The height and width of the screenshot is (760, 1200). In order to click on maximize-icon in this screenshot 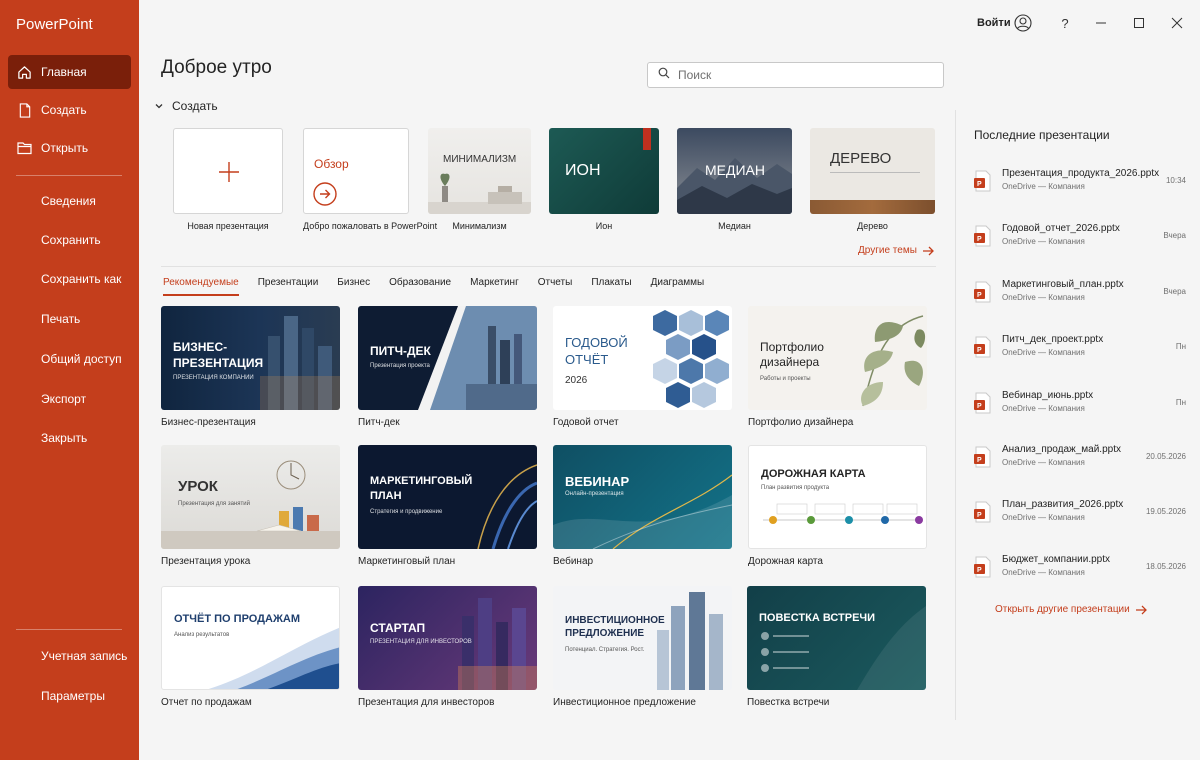, I will do `click(1139, 23)`.